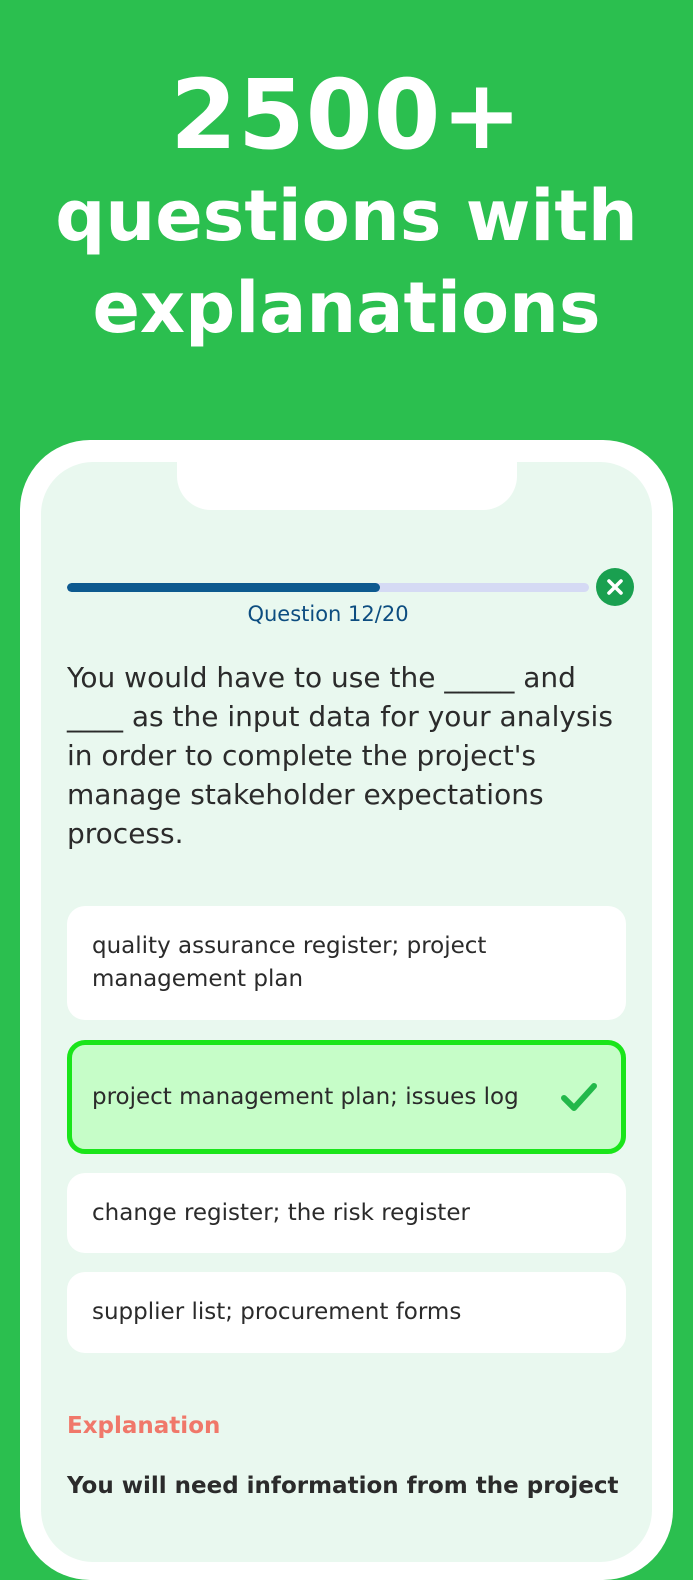 Image resolution: width=693 pixels, height=1580 pixels. I want to click on answer-option-label: supplier list; procurement forms, so click(277, 1312).